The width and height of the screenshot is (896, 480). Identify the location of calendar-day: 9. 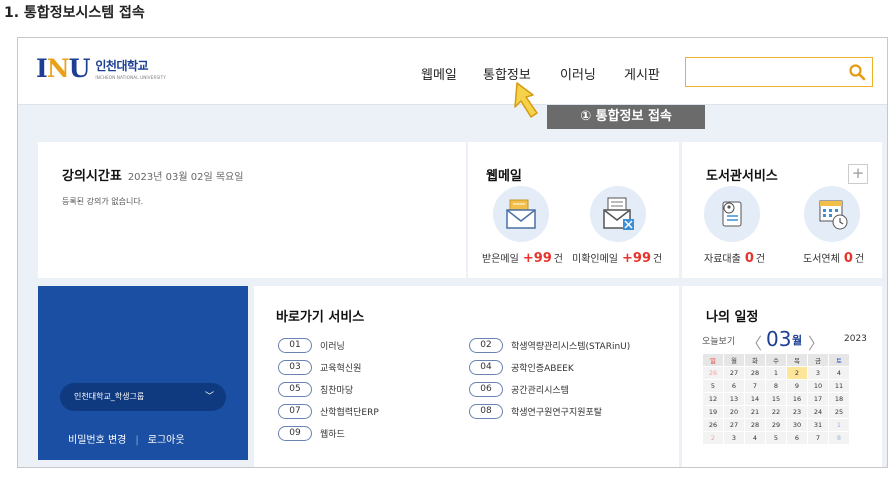
(797, 386).